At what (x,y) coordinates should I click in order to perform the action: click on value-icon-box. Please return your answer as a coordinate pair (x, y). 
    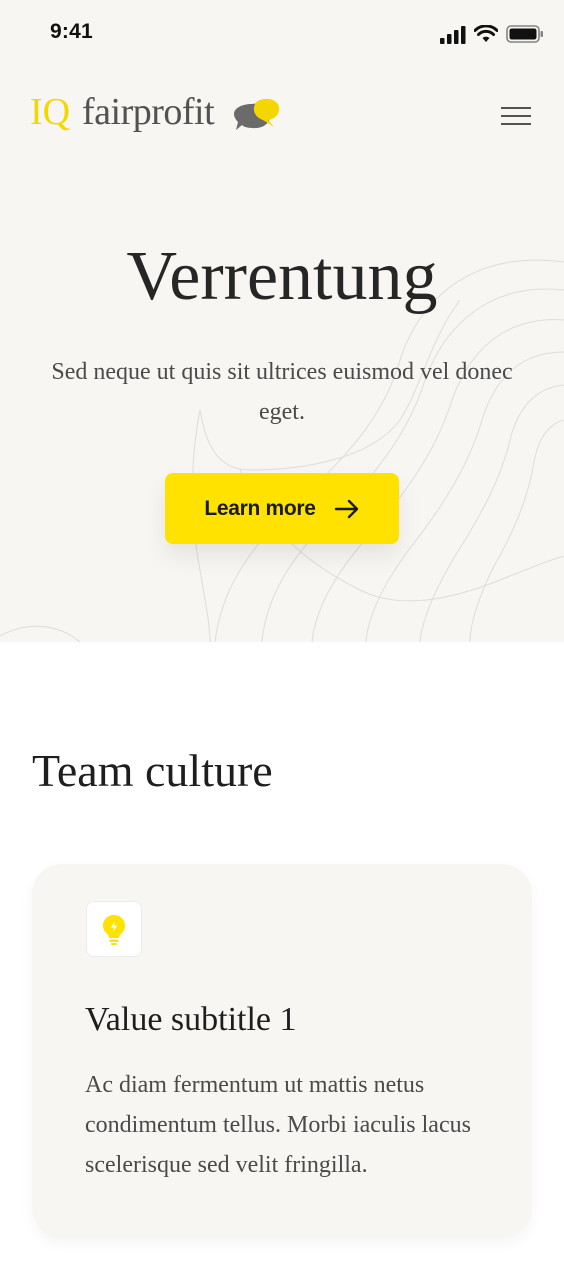
    Looking at the image, I should click on (114, 929).